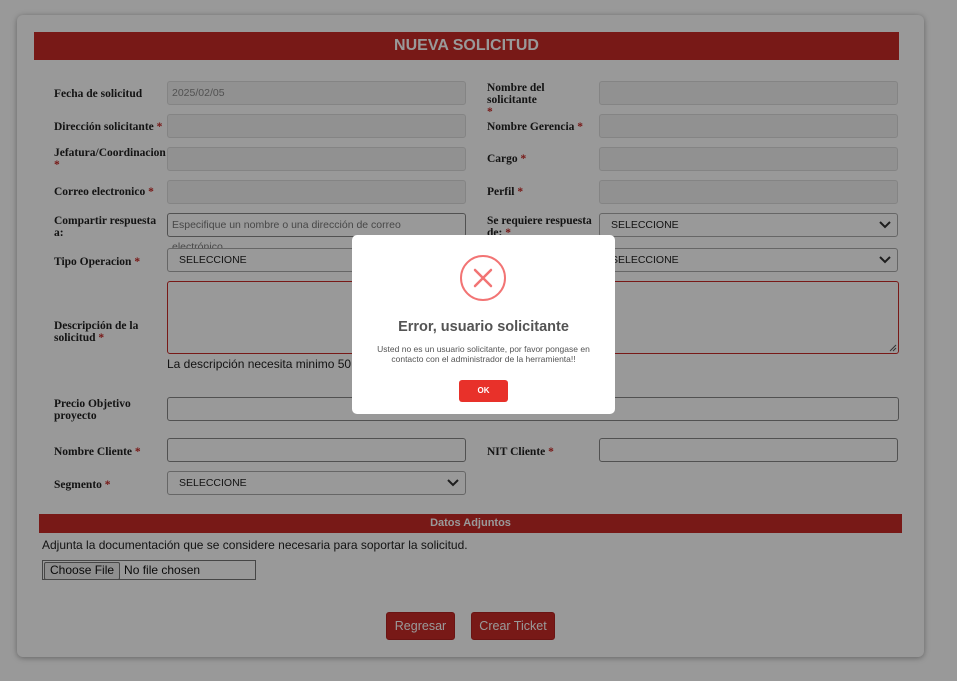  I want to click on modal-title: Error, usuario solicitante, so click(483, 327).